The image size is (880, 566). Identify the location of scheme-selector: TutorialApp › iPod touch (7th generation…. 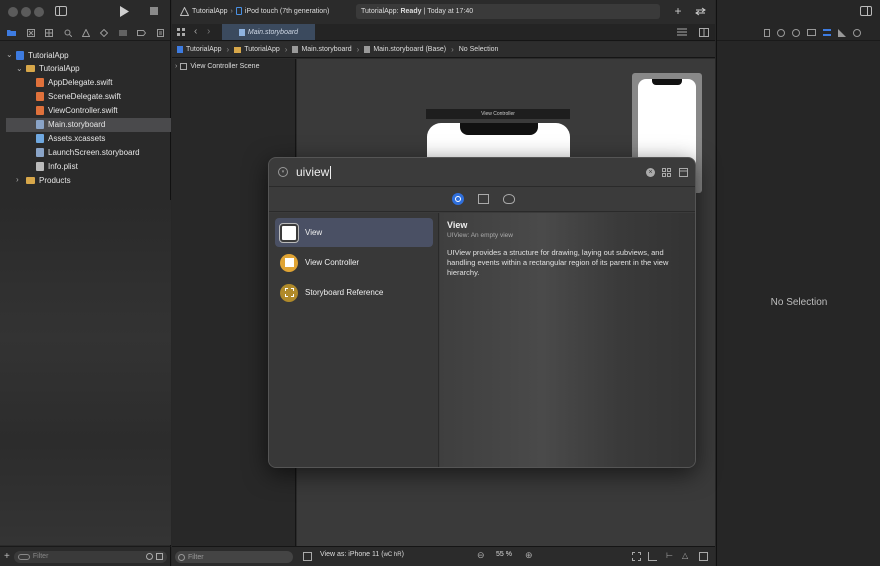
(254, 11).